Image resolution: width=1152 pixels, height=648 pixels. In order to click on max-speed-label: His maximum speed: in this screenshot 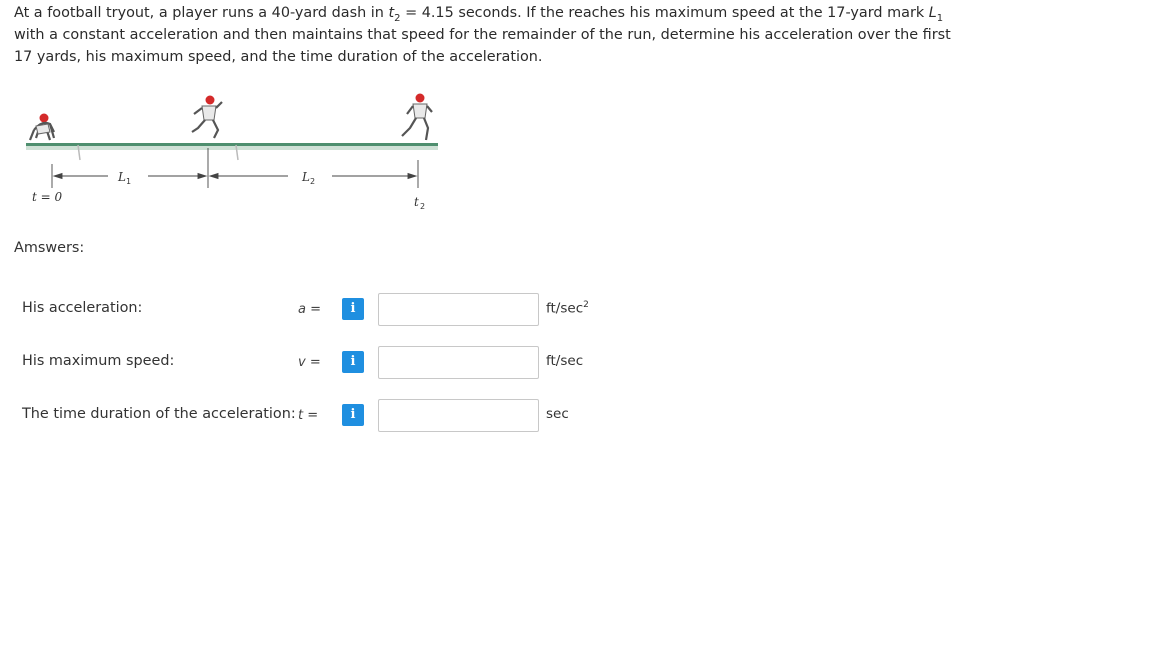, I will do `click(98, 361)`.